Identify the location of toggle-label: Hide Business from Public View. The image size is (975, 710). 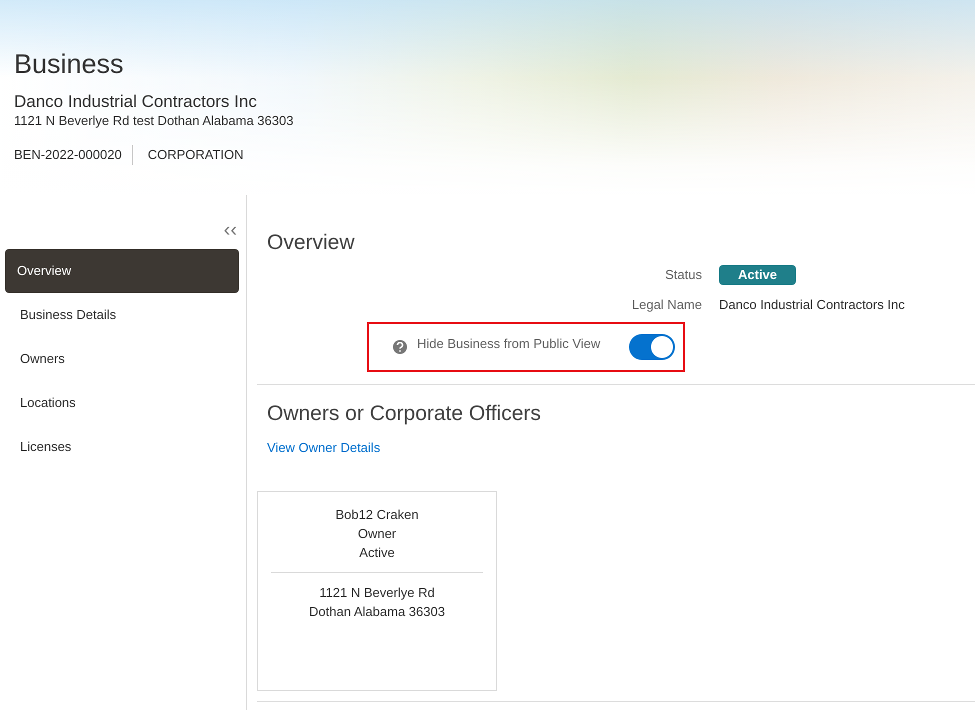
(509, 344).